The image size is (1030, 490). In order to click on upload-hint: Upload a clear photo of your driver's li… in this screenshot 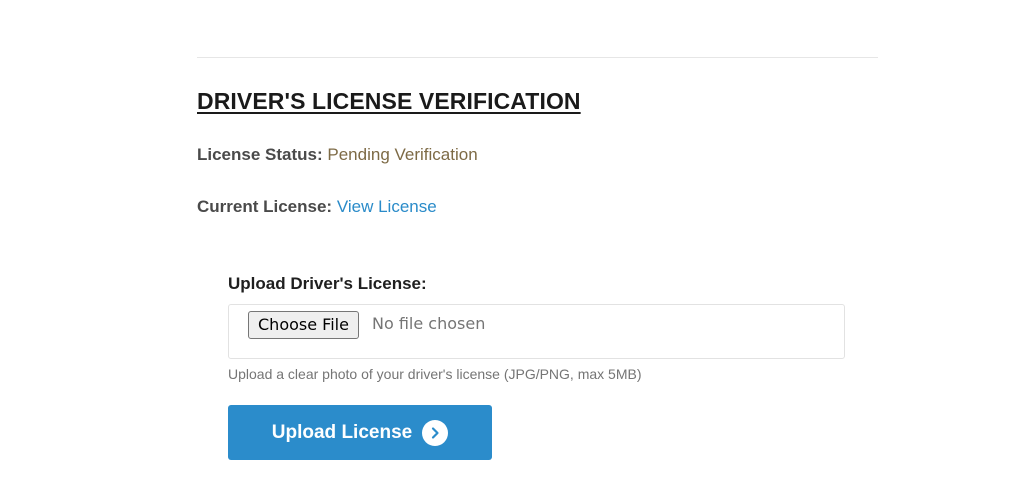, I will do `click(435, 374)`.